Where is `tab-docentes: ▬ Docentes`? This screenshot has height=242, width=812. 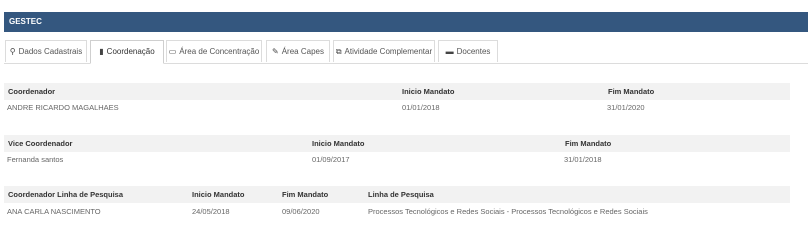
tab-docentes: ▬ Docentes is located at coordinates (468, 51).